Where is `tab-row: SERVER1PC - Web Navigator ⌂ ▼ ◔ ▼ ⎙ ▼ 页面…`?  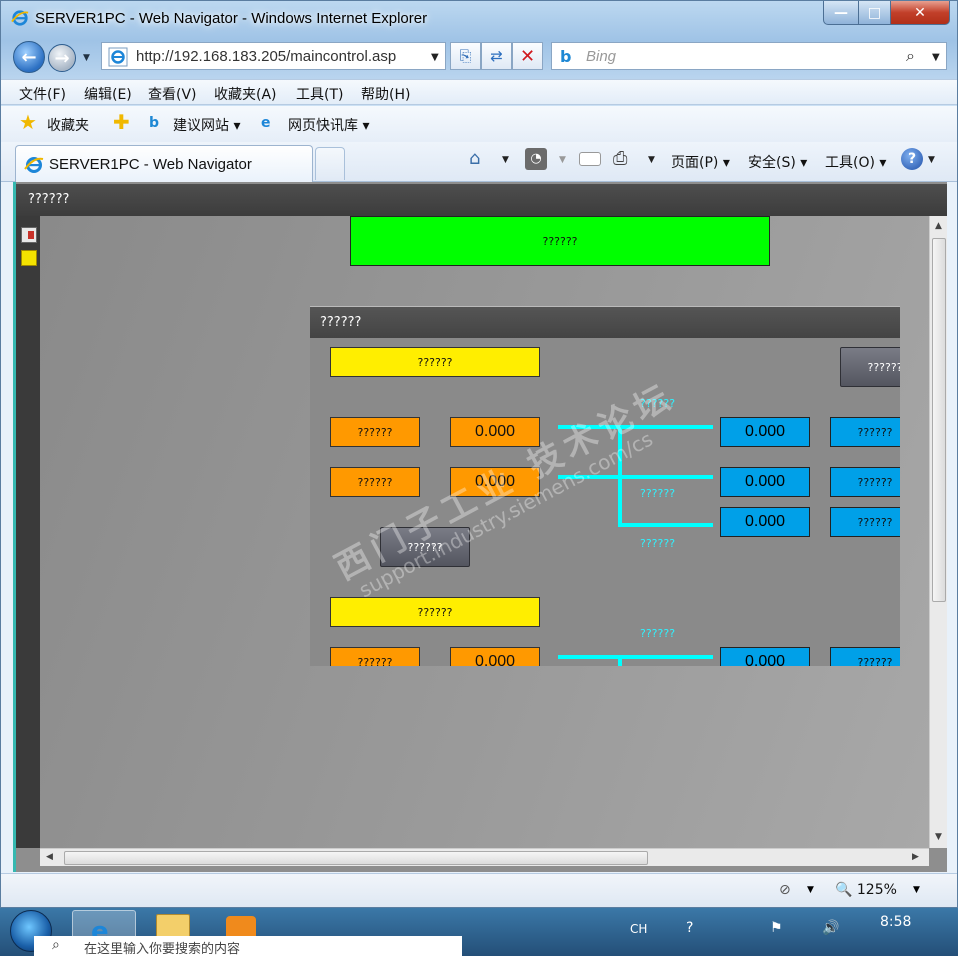 tab-row: SERVER1PC - Web Navigator ⌂ ▼ ◔ ▼ ⎙ ▼ 页面… is located at coordinates (479, 162).